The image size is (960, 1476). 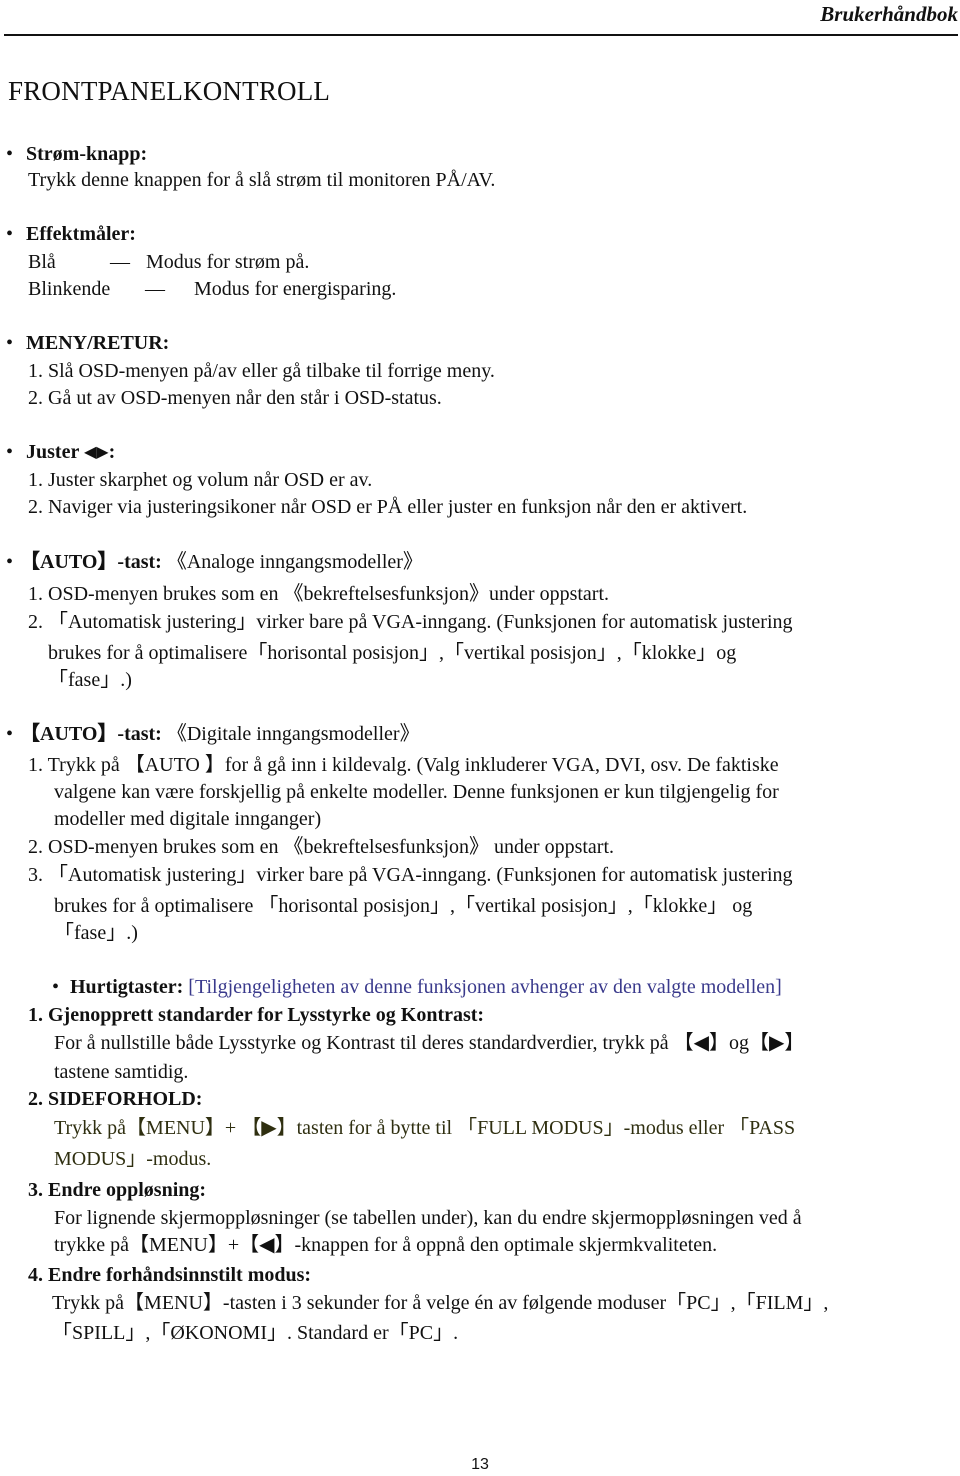 What do you see at coordinates (102, 452) in the screenshot?
I see `right-arrow-icon: ▶` at bounding box center [102, 452].